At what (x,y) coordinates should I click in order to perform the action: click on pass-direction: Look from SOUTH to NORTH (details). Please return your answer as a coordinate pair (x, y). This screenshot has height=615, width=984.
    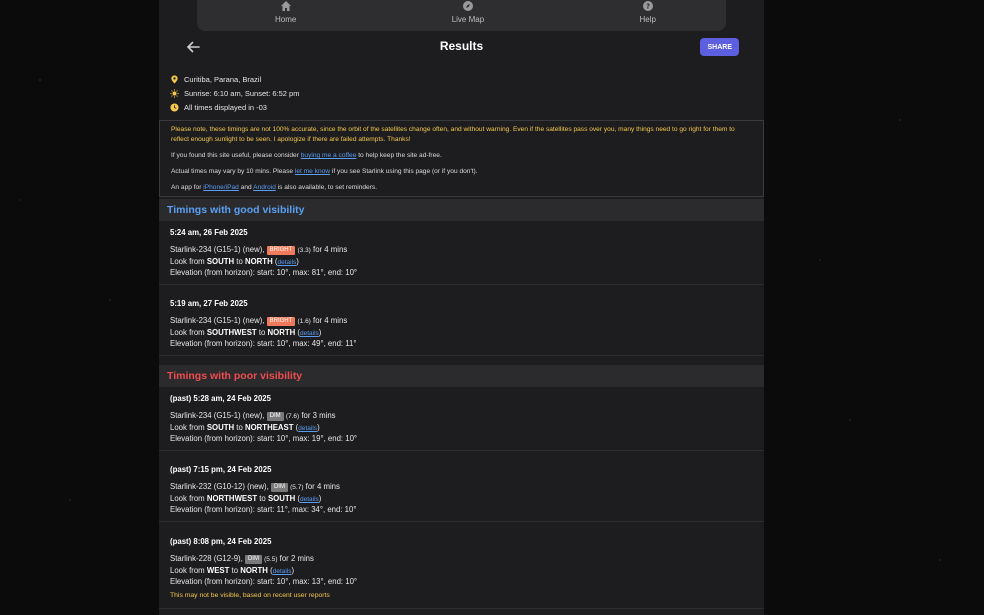
    Looking at the image, I should click on (467, 263).